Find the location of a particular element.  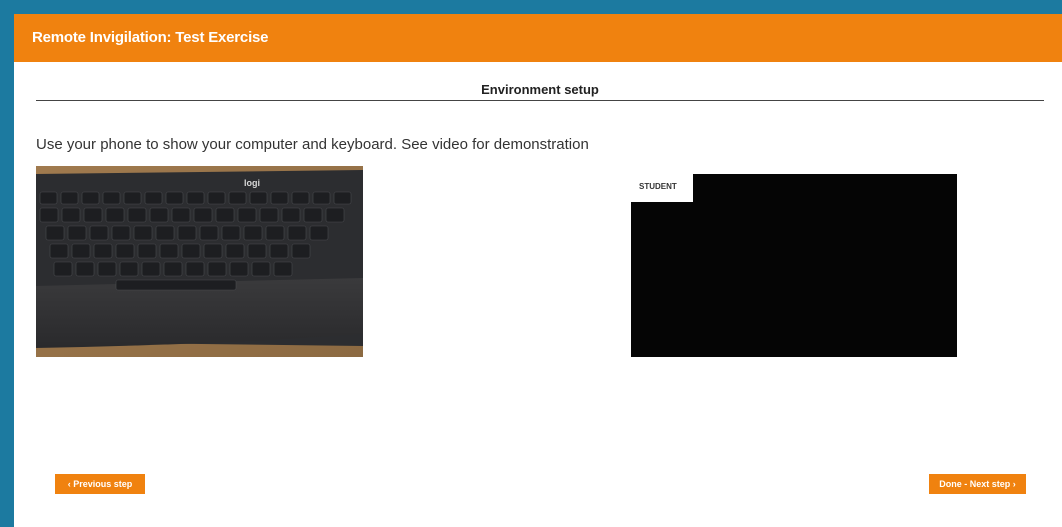

previous-step-button: ‹ Previous step is located at coordinates (100, 484).